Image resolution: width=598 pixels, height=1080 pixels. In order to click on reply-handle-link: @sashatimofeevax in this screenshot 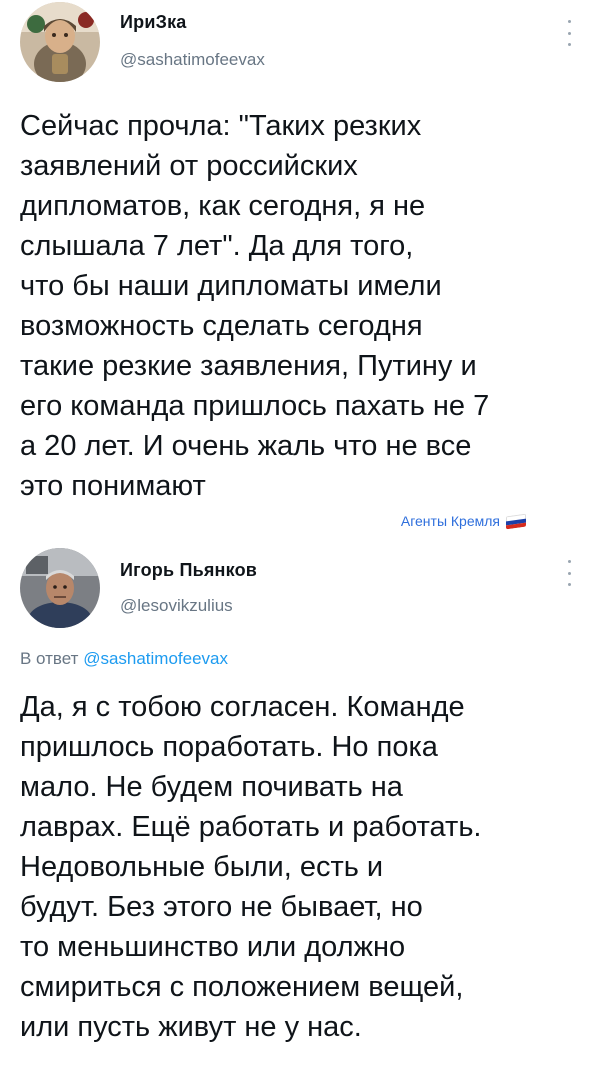, I will do `click(155, 658)`.